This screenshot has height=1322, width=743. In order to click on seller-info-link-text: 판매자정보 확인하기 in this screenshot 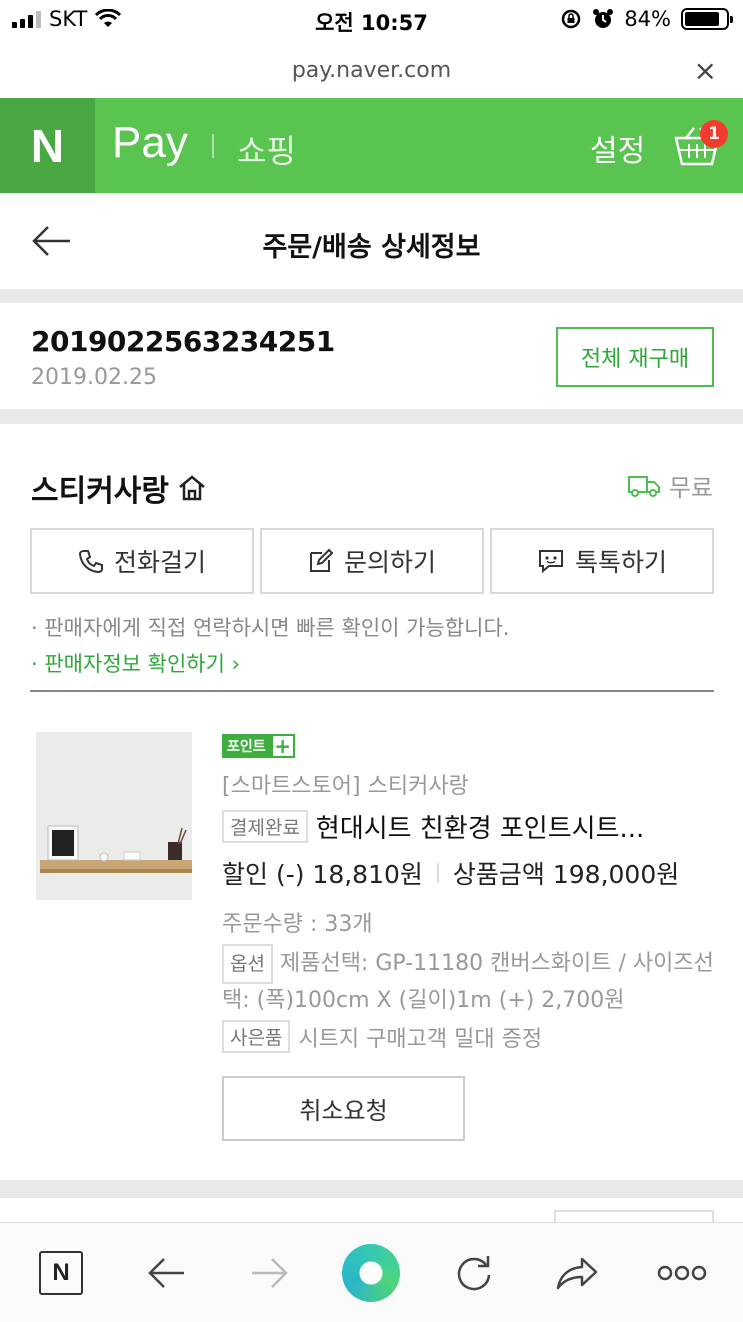, I will do `click(134, 664)`.